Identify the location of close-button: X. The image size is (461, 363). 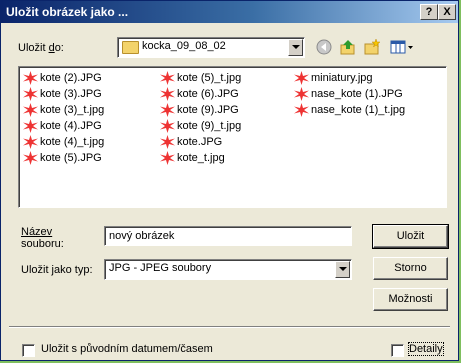
(447, 12).